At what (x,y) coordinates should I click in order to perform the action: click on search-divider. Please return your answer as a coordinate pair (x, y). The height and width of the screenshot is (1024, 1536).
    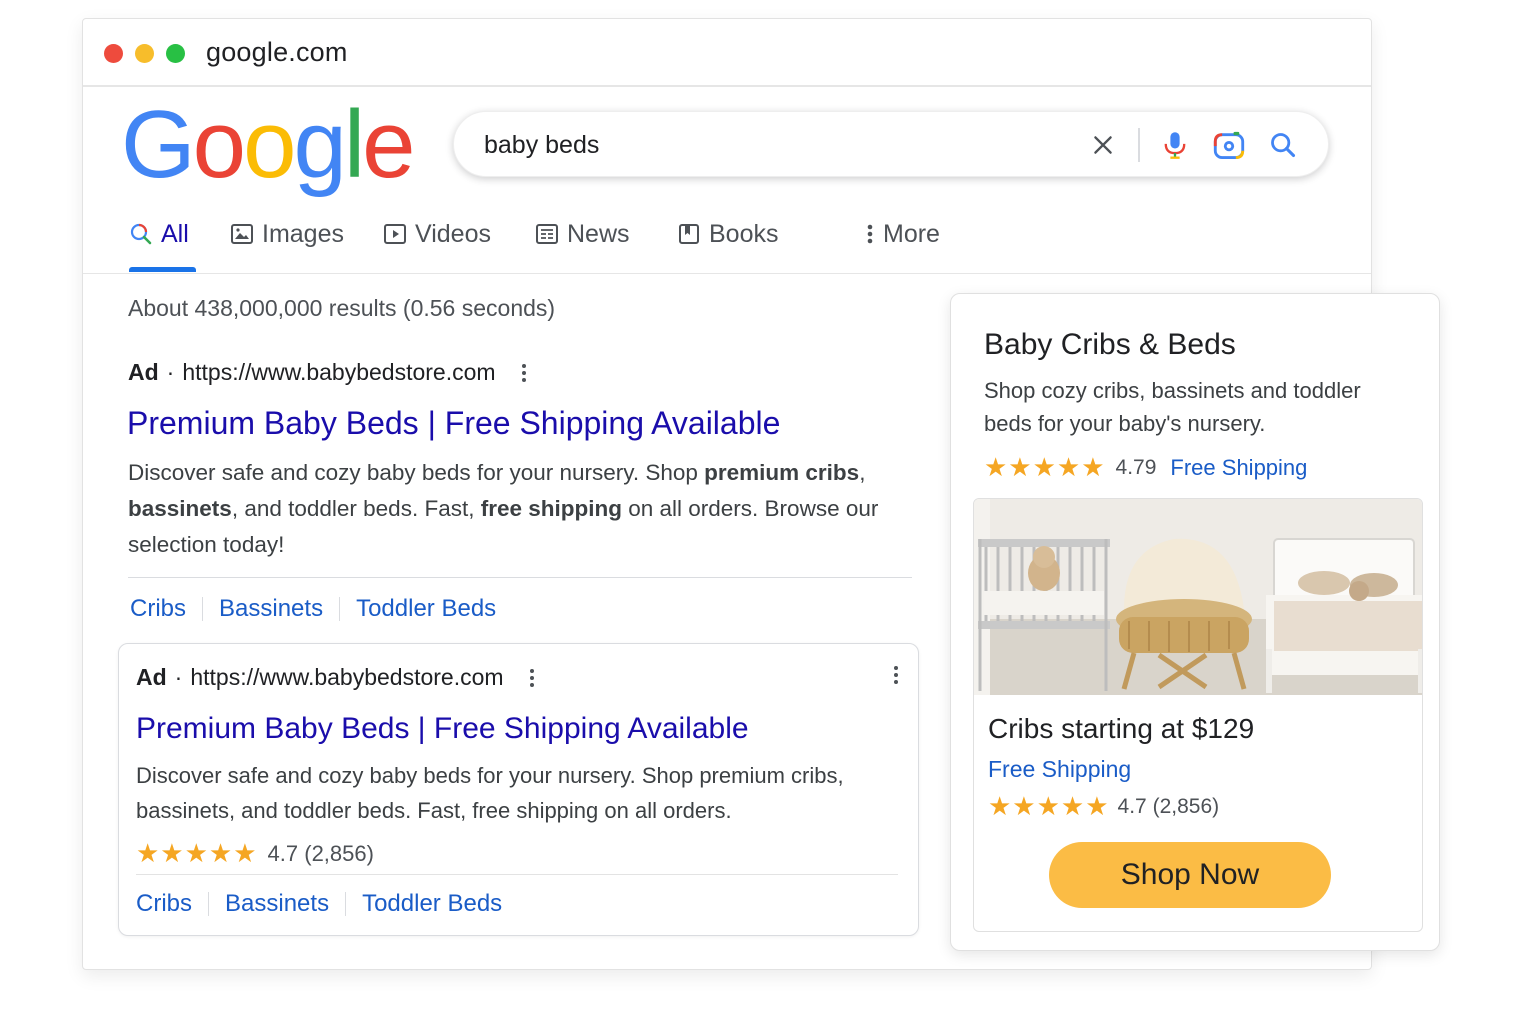
    Looking at the image, I should click on (1139, 145).